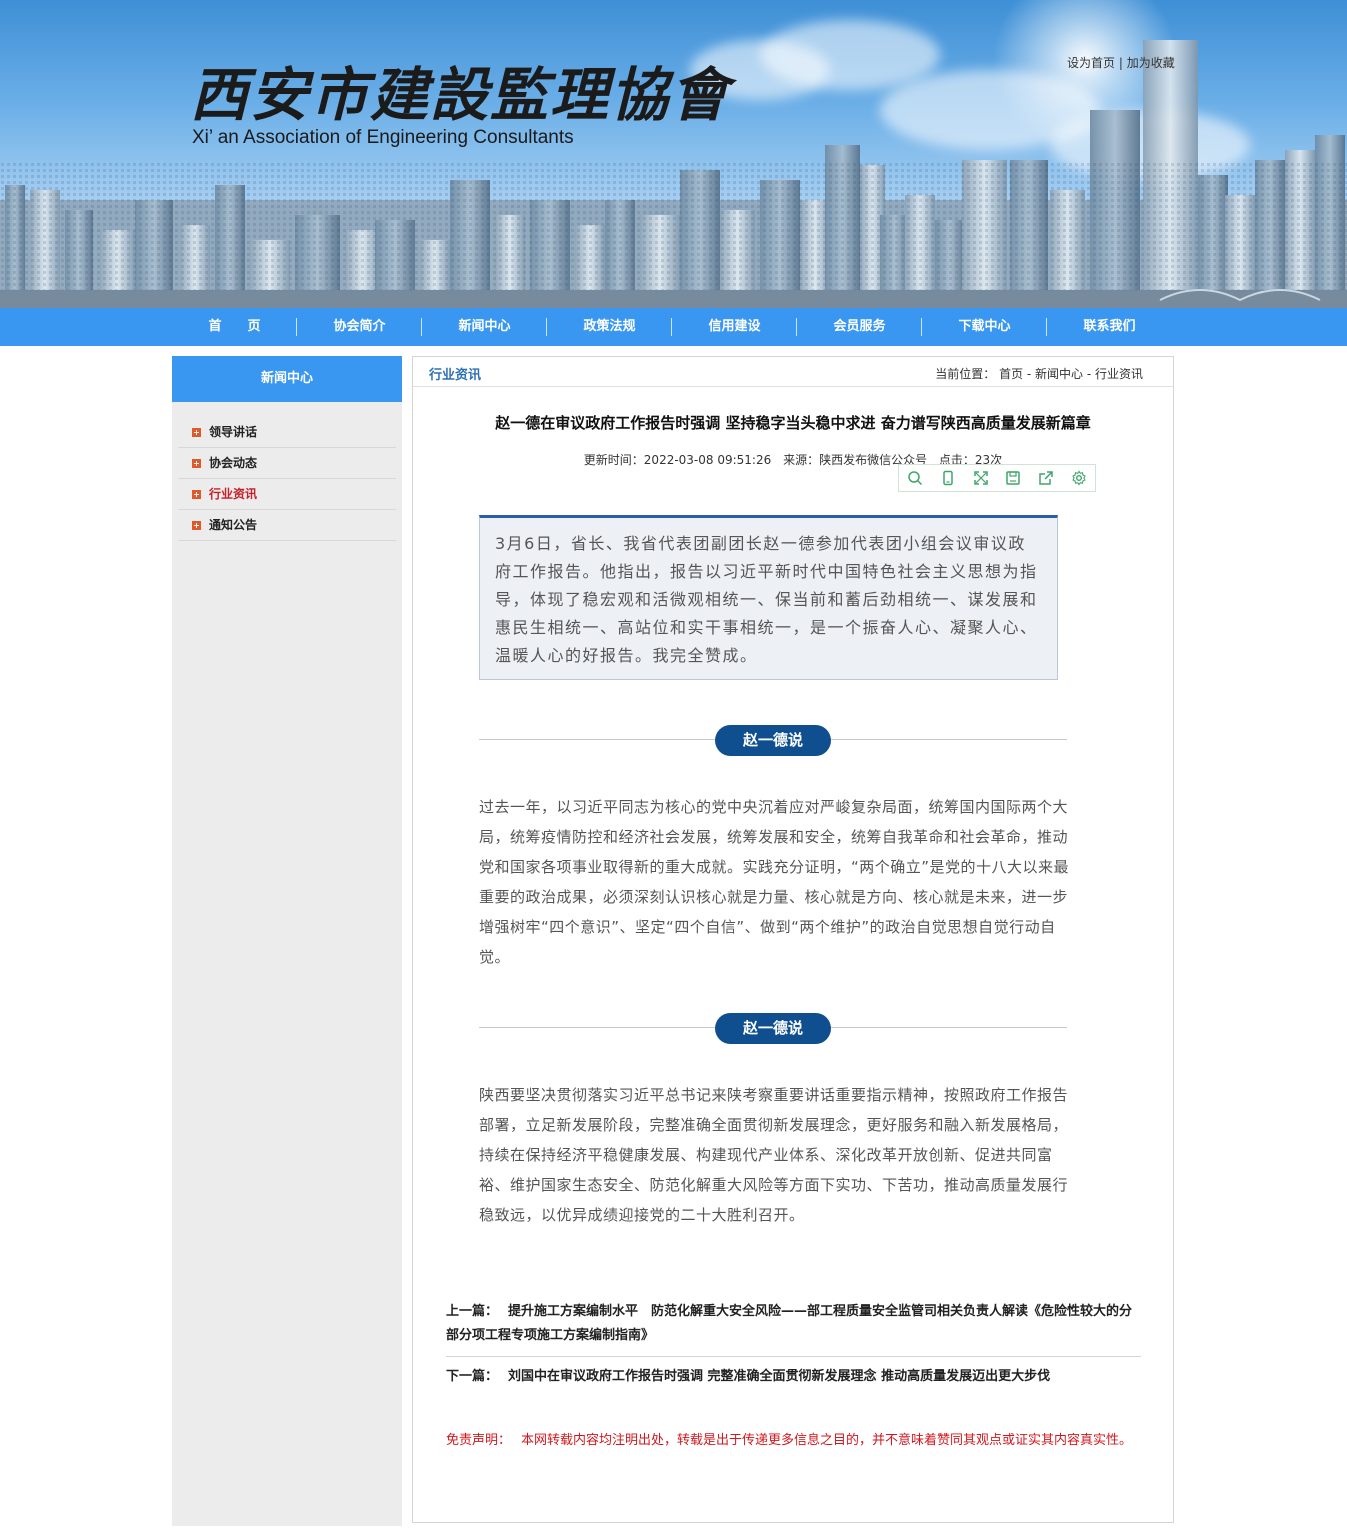  I want to click on share-icon, so click(1046, 478).